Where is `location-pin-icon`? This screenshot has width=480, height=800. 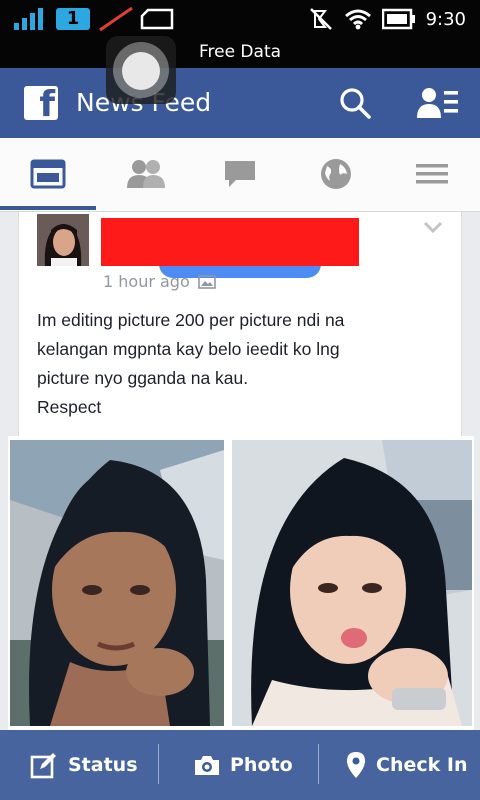 location-pin-icon is located at coordinates (356, 765).